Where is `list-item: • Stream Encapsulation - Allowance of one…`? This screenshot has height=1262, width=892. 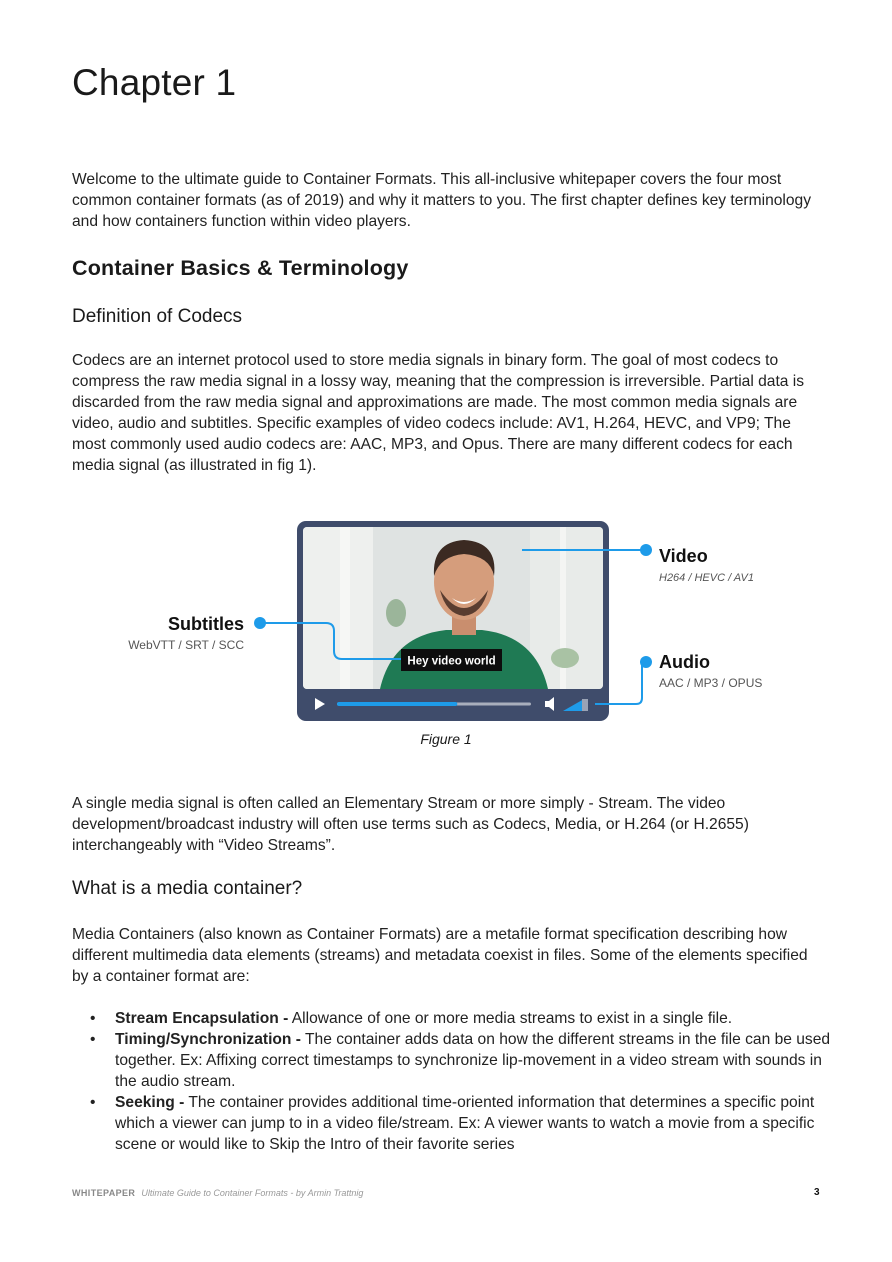
list-item: • Stream Encapsulation - Allowance of one… is located at coordinates (411, 1018).